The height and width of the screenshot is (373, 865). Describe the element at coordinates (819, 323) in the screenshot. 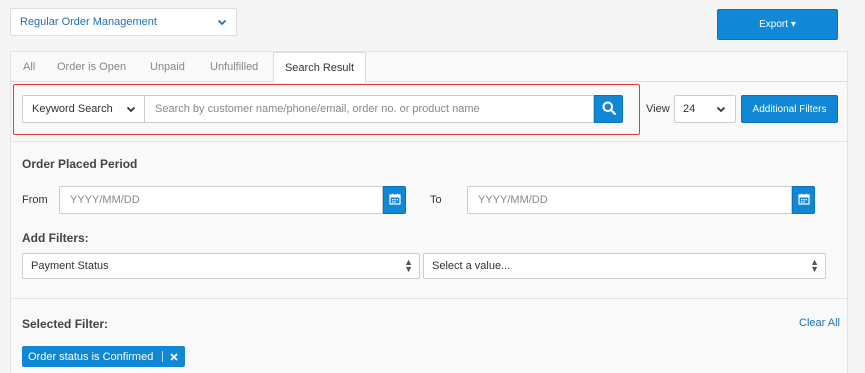

I see `clear-all-link: Clear All` at that location.